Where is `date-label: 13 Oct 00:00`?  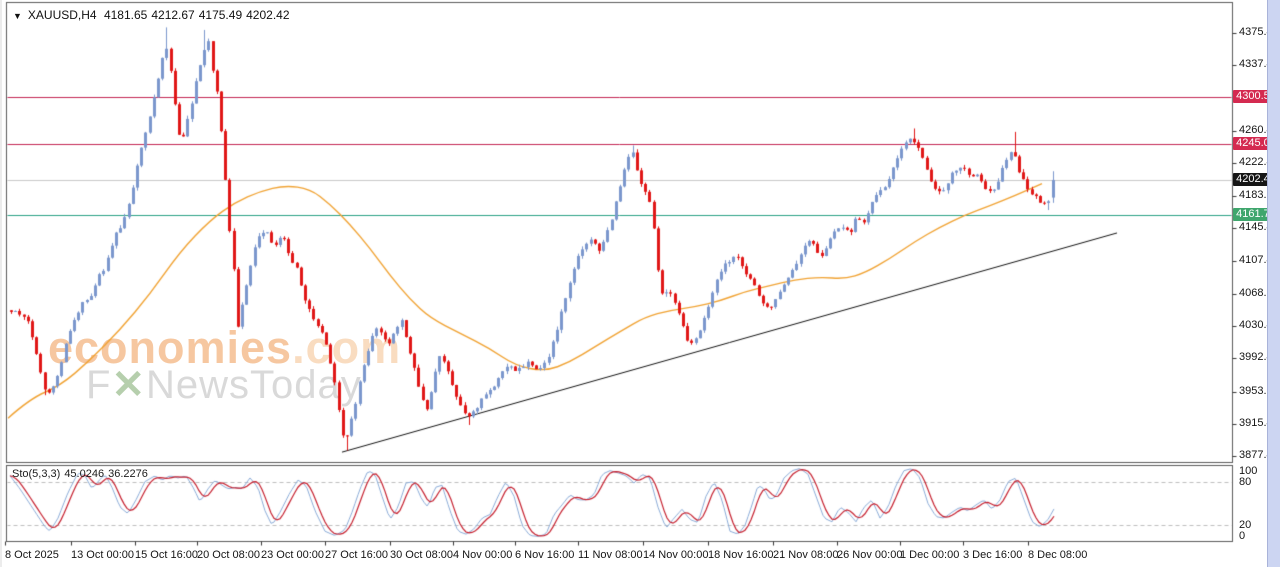 date-label: 13 Oct 00:00 is located at coordinates (102, 555).